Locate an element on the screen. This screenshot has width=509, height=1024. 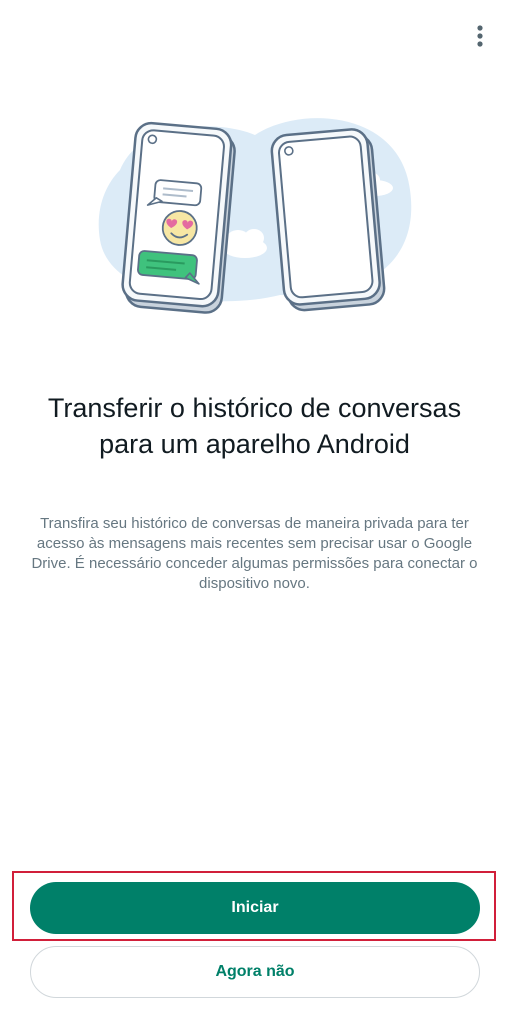
cloud-icon is located at coordinates (245, 243).